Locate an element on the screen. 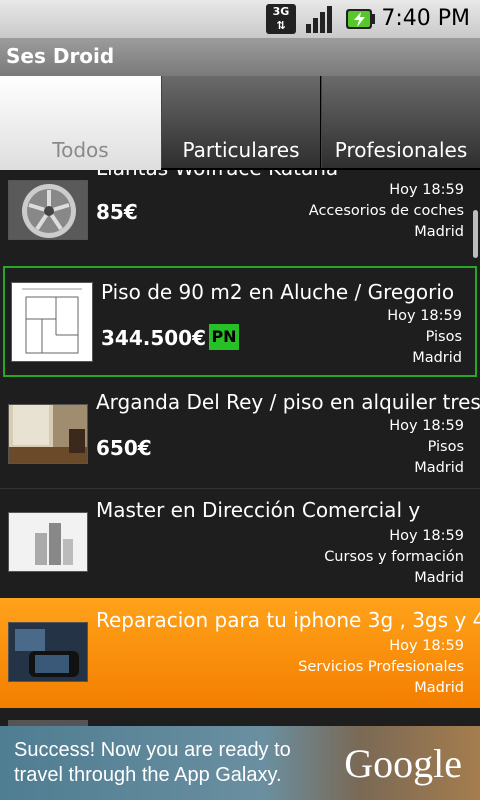  list-item is located at coordinates (240, 717).